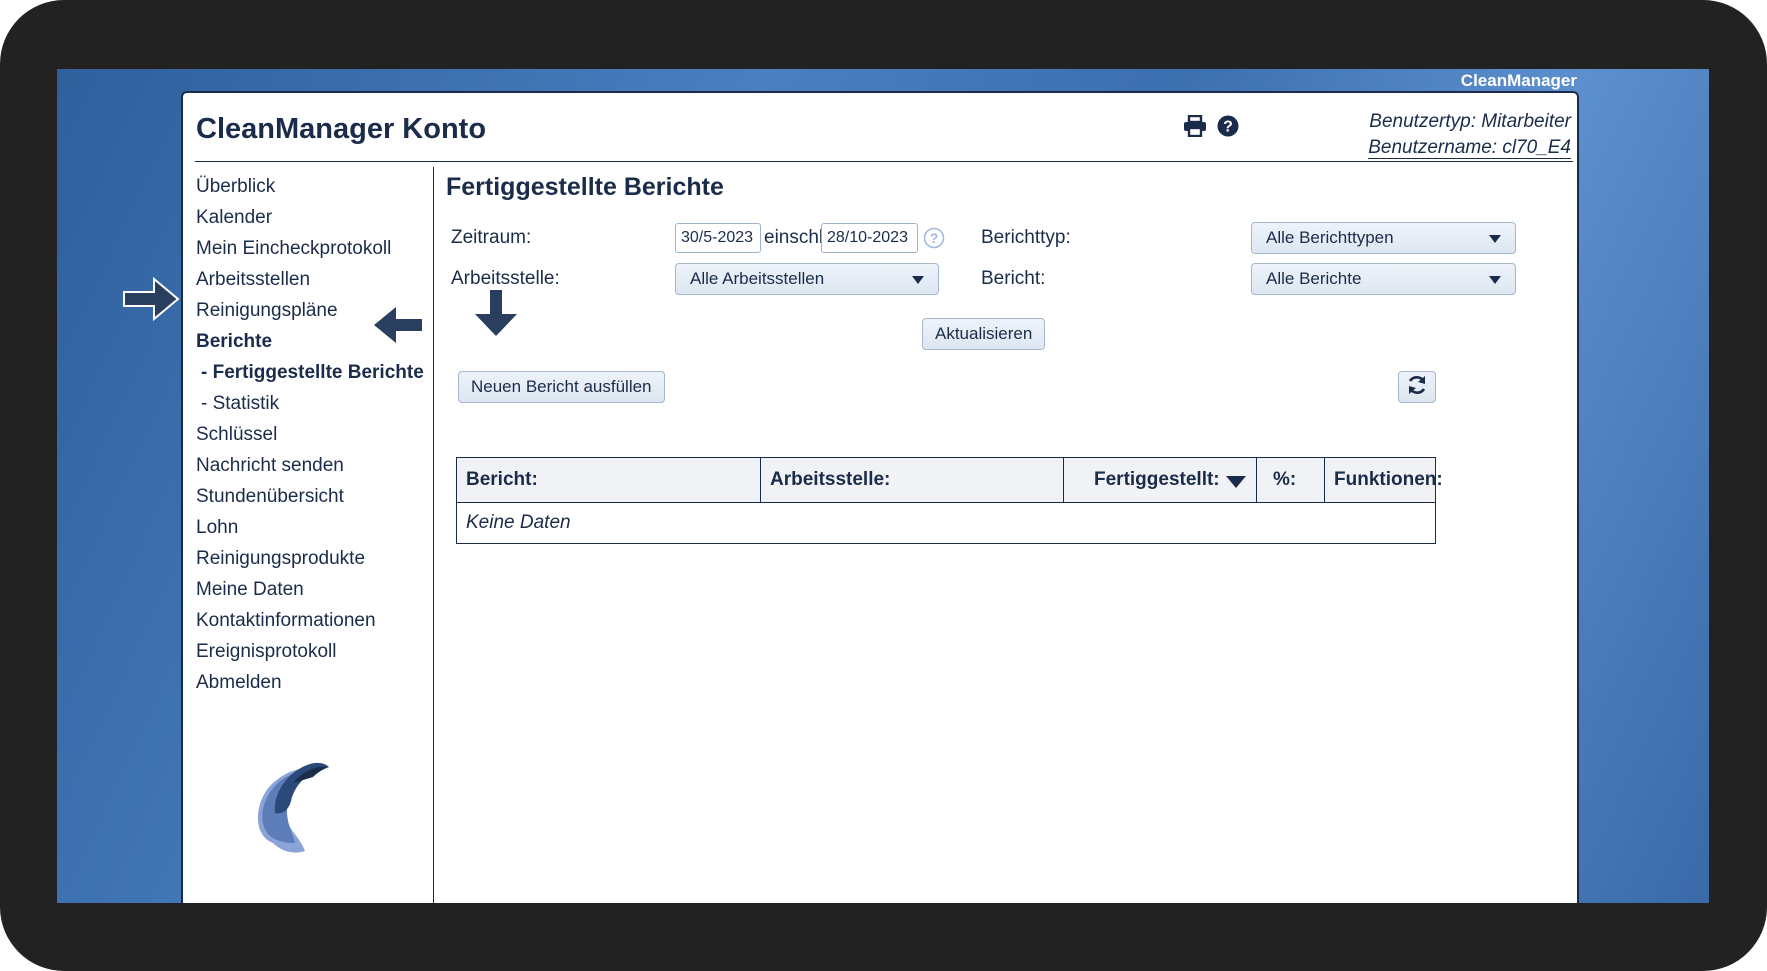  What do you see at coordinates (433, 535) in the screenshot?
I see `sidebar-divider` at bounding box center [433, 535].